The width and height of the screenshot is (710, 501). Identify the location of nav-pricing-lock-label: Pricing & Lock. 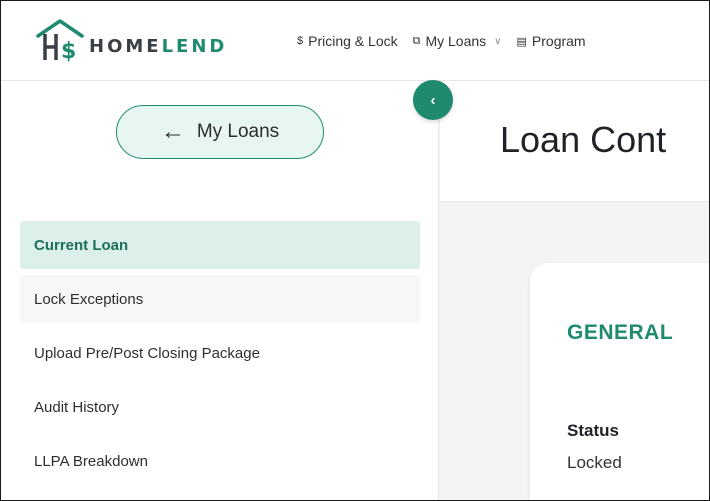
(353, 41).